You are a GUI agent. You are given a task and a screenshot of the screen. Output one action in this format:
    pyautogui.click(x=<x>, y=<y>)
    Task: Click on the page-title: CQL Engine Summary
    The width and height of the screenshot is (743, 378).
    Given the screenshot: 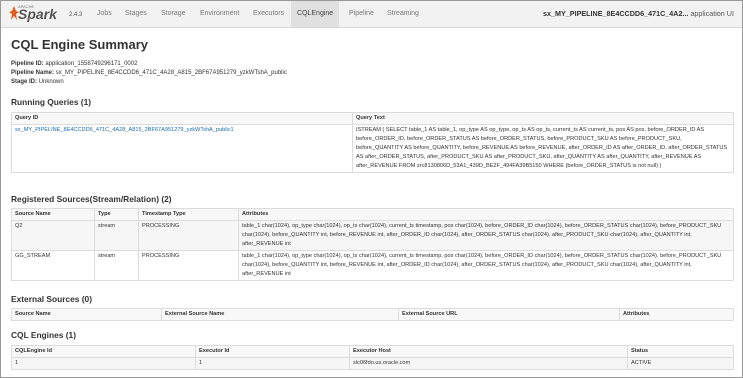 What is the action you would take?
    pyautogui.click(x=80, y=44)
    